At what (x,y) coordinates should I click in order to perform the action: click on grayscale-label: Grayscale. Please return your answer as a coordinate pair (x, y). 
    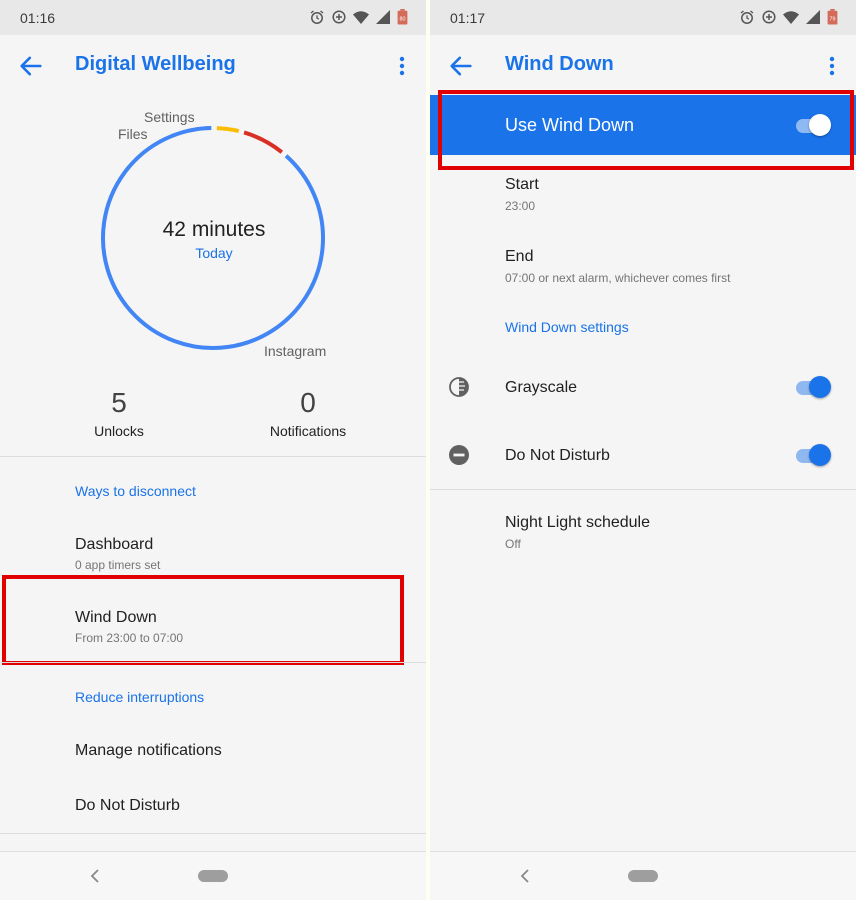
    Looking at the image, I should click on (541, 387).